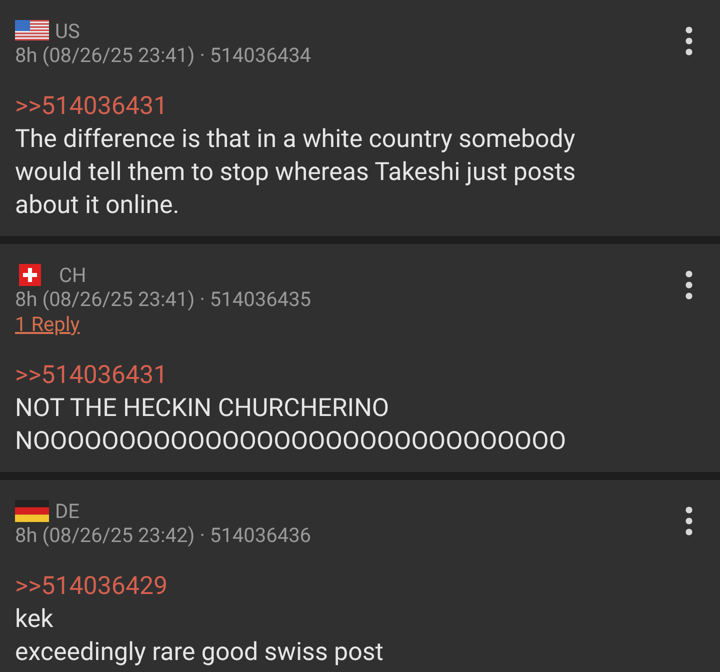  What do you see at coordinates (47, 324) in the screenshot?
I see `replies-link: 1 Reply` at bounding box center [47, 324].